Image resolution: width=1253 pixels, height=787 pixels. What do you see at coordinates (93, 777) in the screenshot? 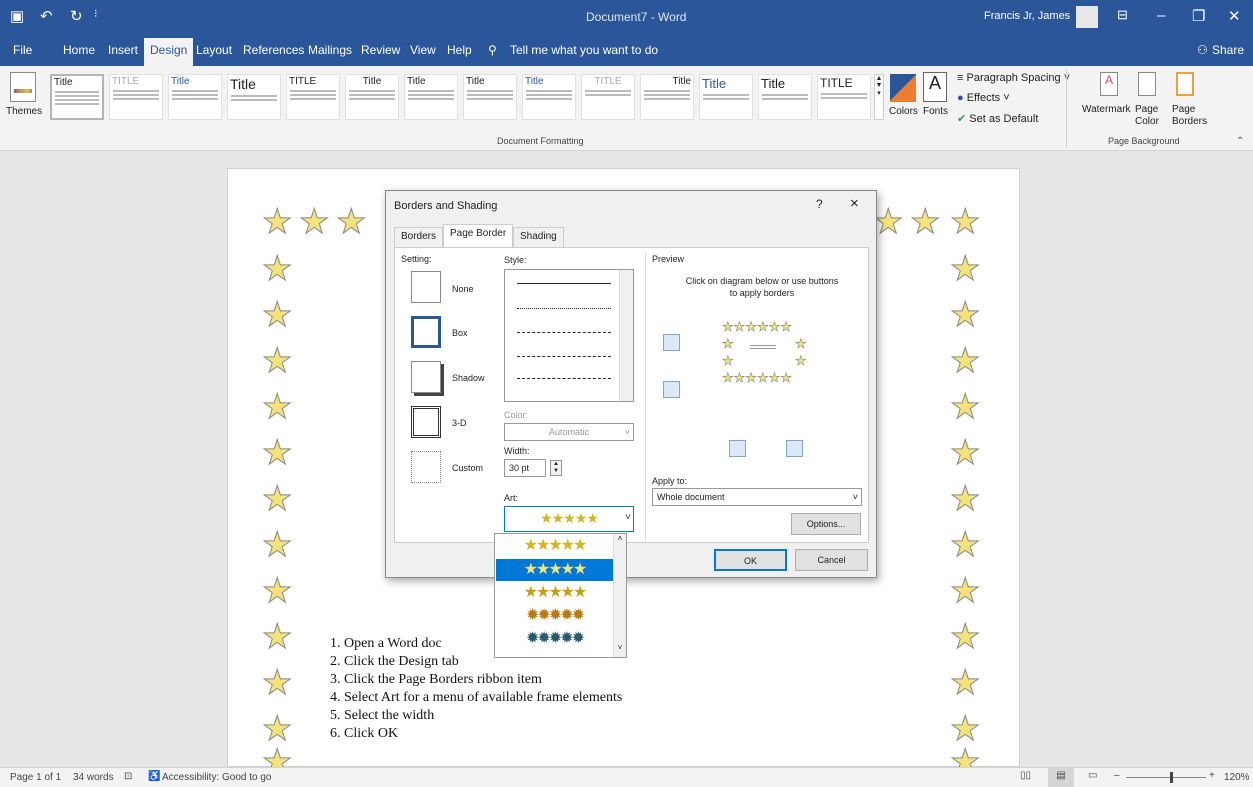
I see `word-count: 34 words` at bounding box center [93, 777].